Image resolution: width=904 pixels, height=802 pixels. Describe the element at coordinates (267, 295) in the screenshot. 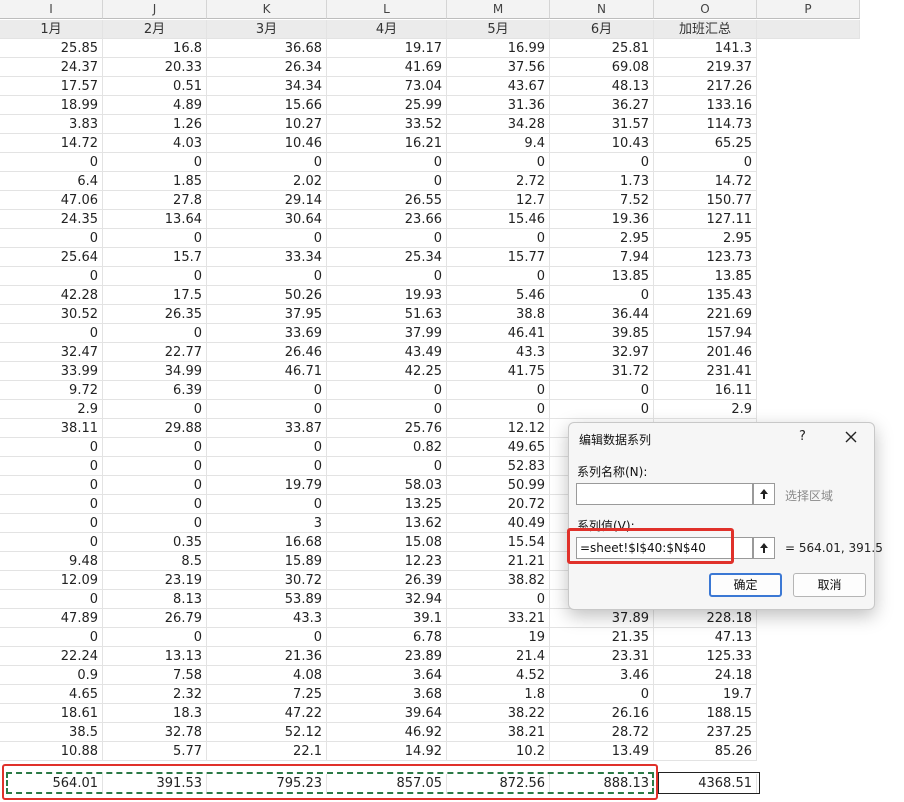

I see `cell: 50.26` at that location.